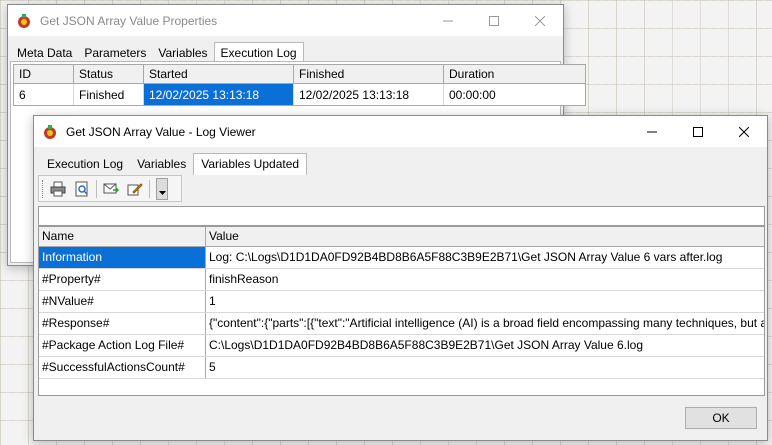  I want to click on cell-status: Finished, so click(109, 94).